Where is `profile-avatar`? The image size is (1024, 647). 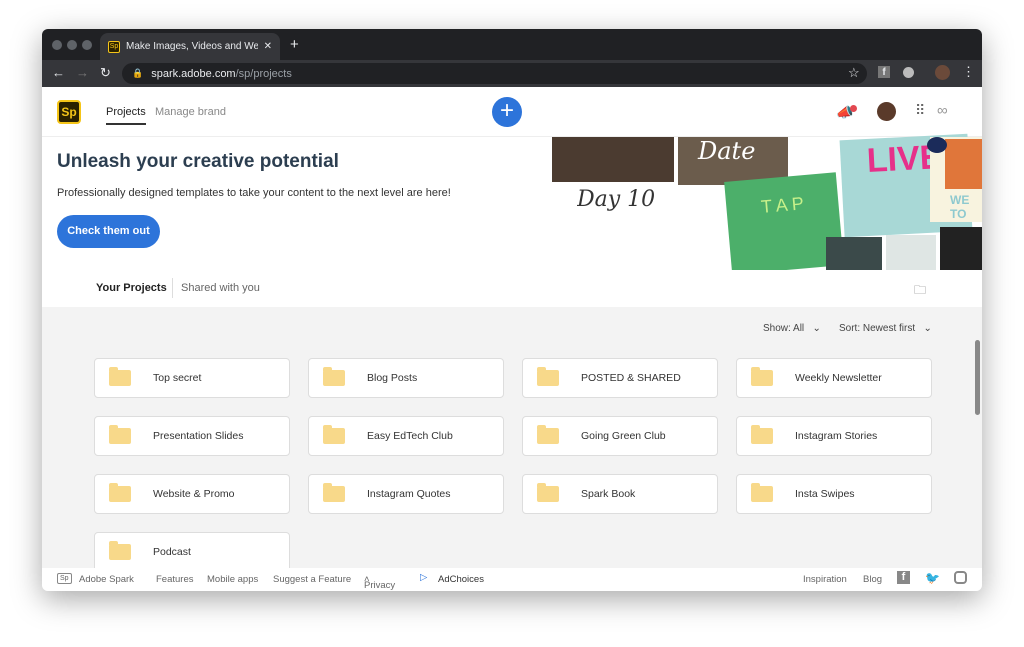
profile-avatar is located at coordinates (942, 72).